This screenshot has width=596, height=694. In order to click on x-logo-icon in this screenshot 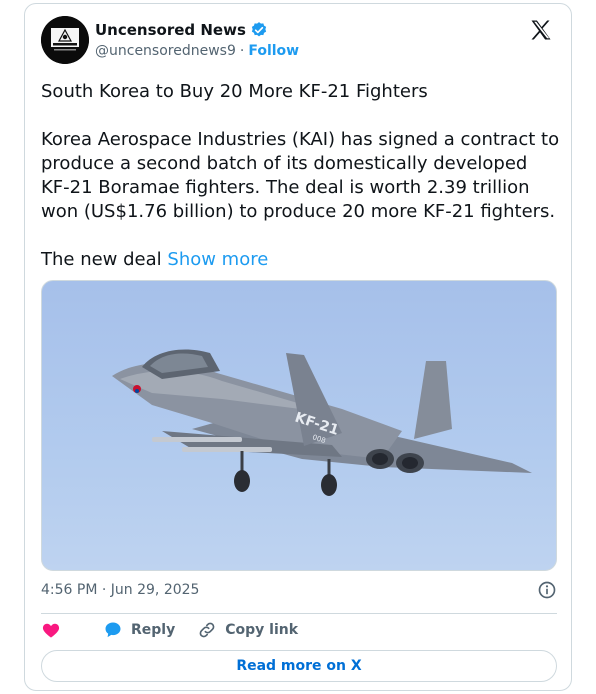, I will do `click(541, 30)`.